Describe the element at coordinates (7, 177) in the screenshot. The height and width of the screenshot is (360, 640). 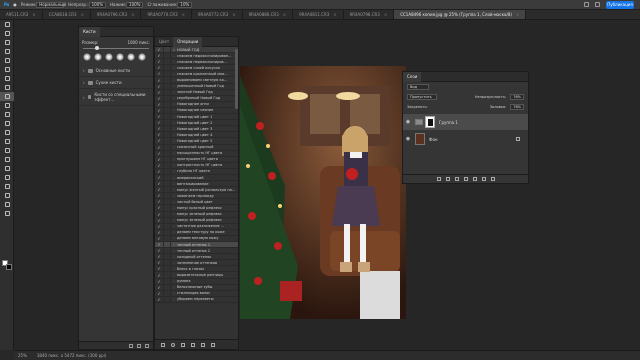
I see `path-select-tool-icon` at that location.